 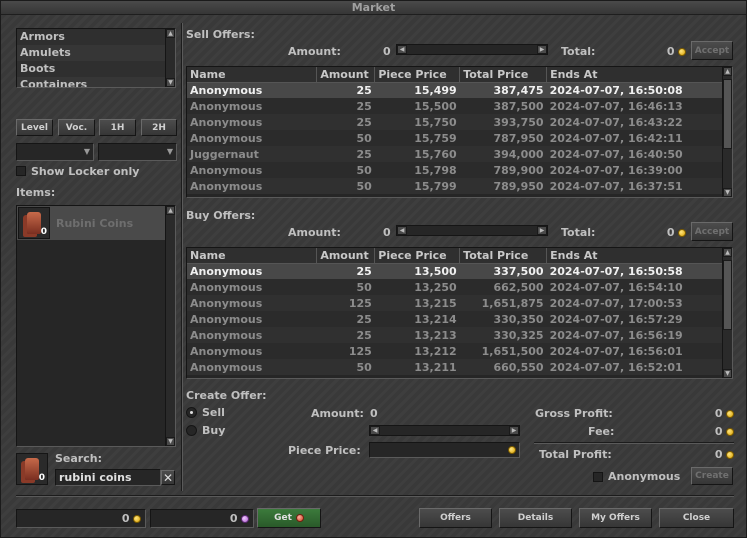 I want to click on table-cell: 13,250, so click(x=417, y=287).